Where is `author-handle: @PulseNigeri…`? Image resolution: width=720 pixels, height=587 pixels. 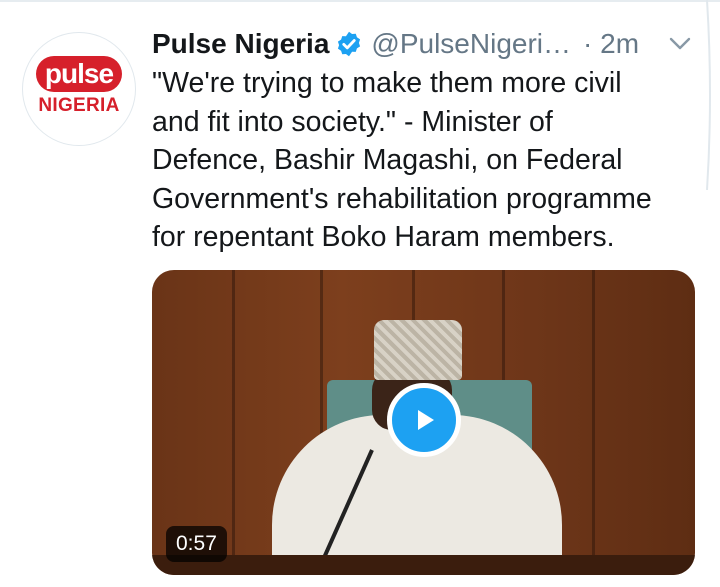 author-handle: @PulseNigeri… is located at coordinates (471, 44).